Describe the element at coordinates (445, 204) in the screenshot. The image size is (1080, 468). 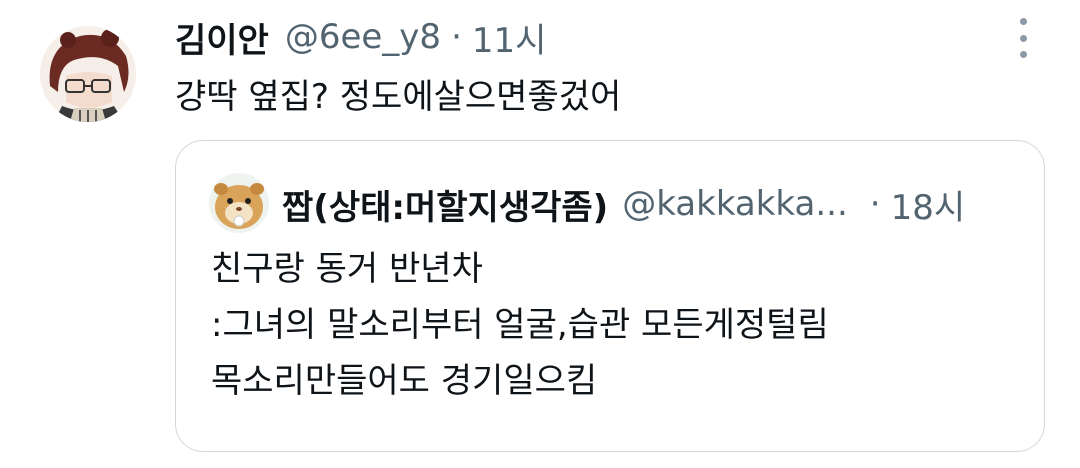
I see `quoted-author-name: 짭(상태:머할지생각좀)` at that location.